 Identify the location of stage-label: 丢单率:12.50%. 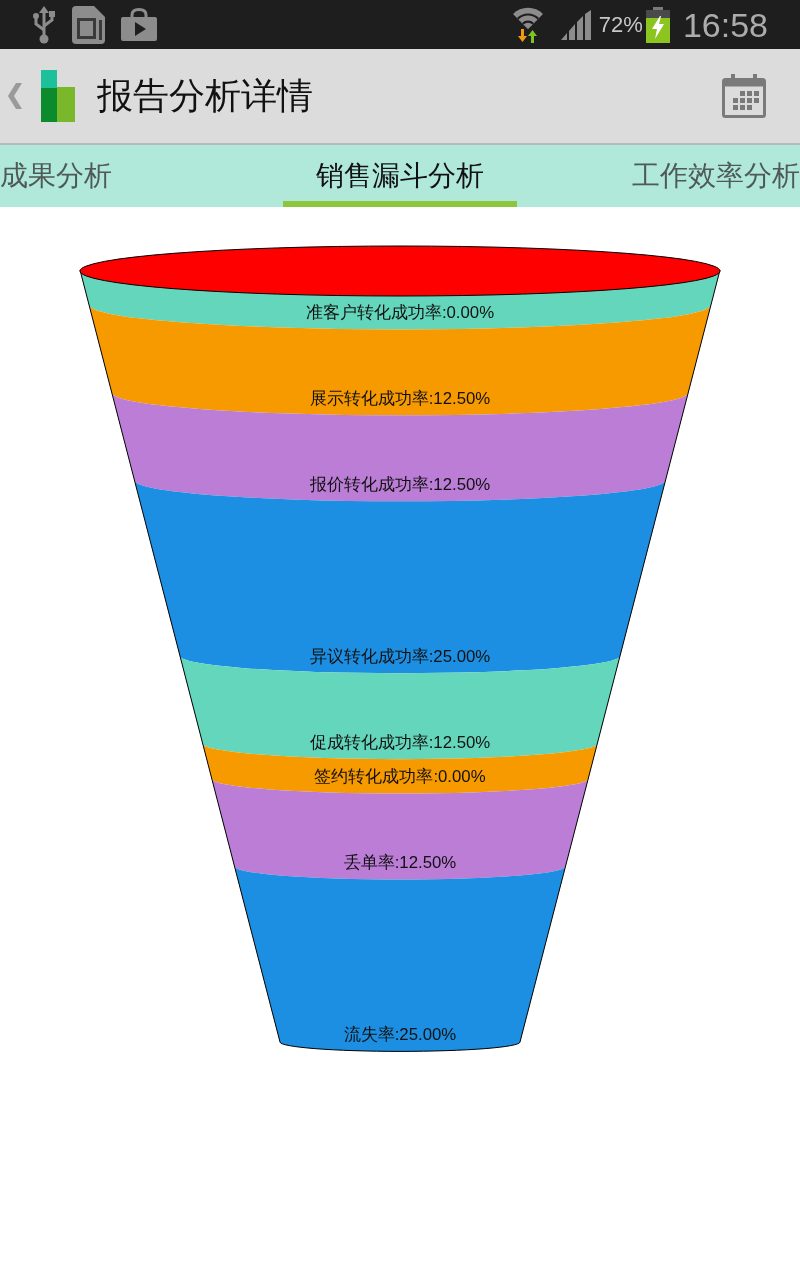
(400, 862).